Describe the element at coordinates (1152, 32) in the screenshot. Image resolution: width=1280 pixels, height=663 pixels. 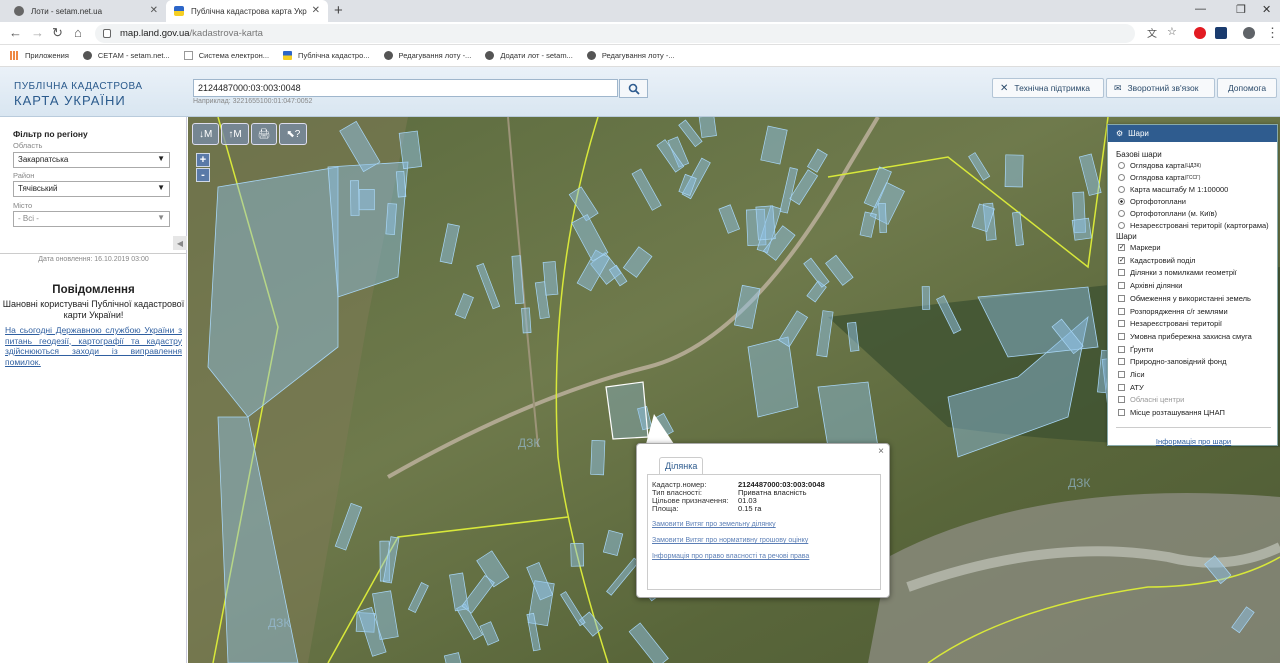
I see `translate-icon: 文` at that location.